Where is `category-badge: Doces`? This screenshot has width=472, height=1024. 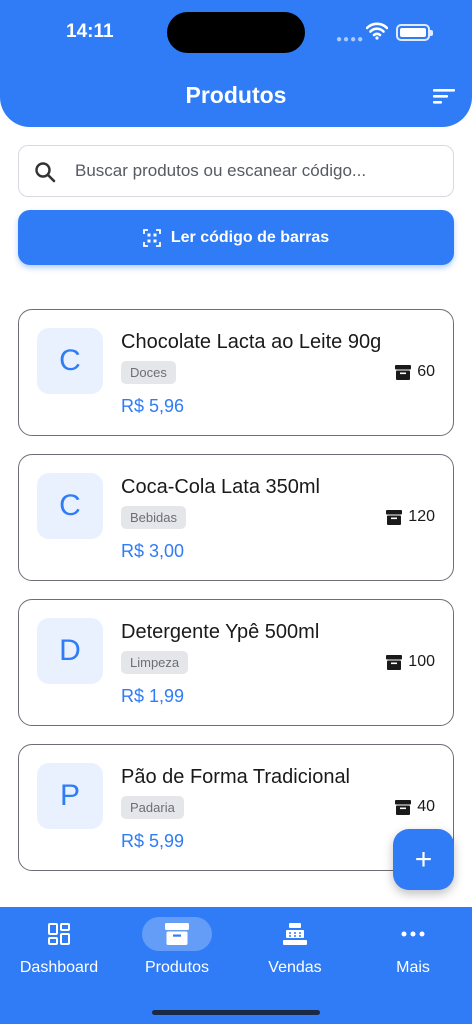
category-badge: Doces is located at coordinates (148, 372).